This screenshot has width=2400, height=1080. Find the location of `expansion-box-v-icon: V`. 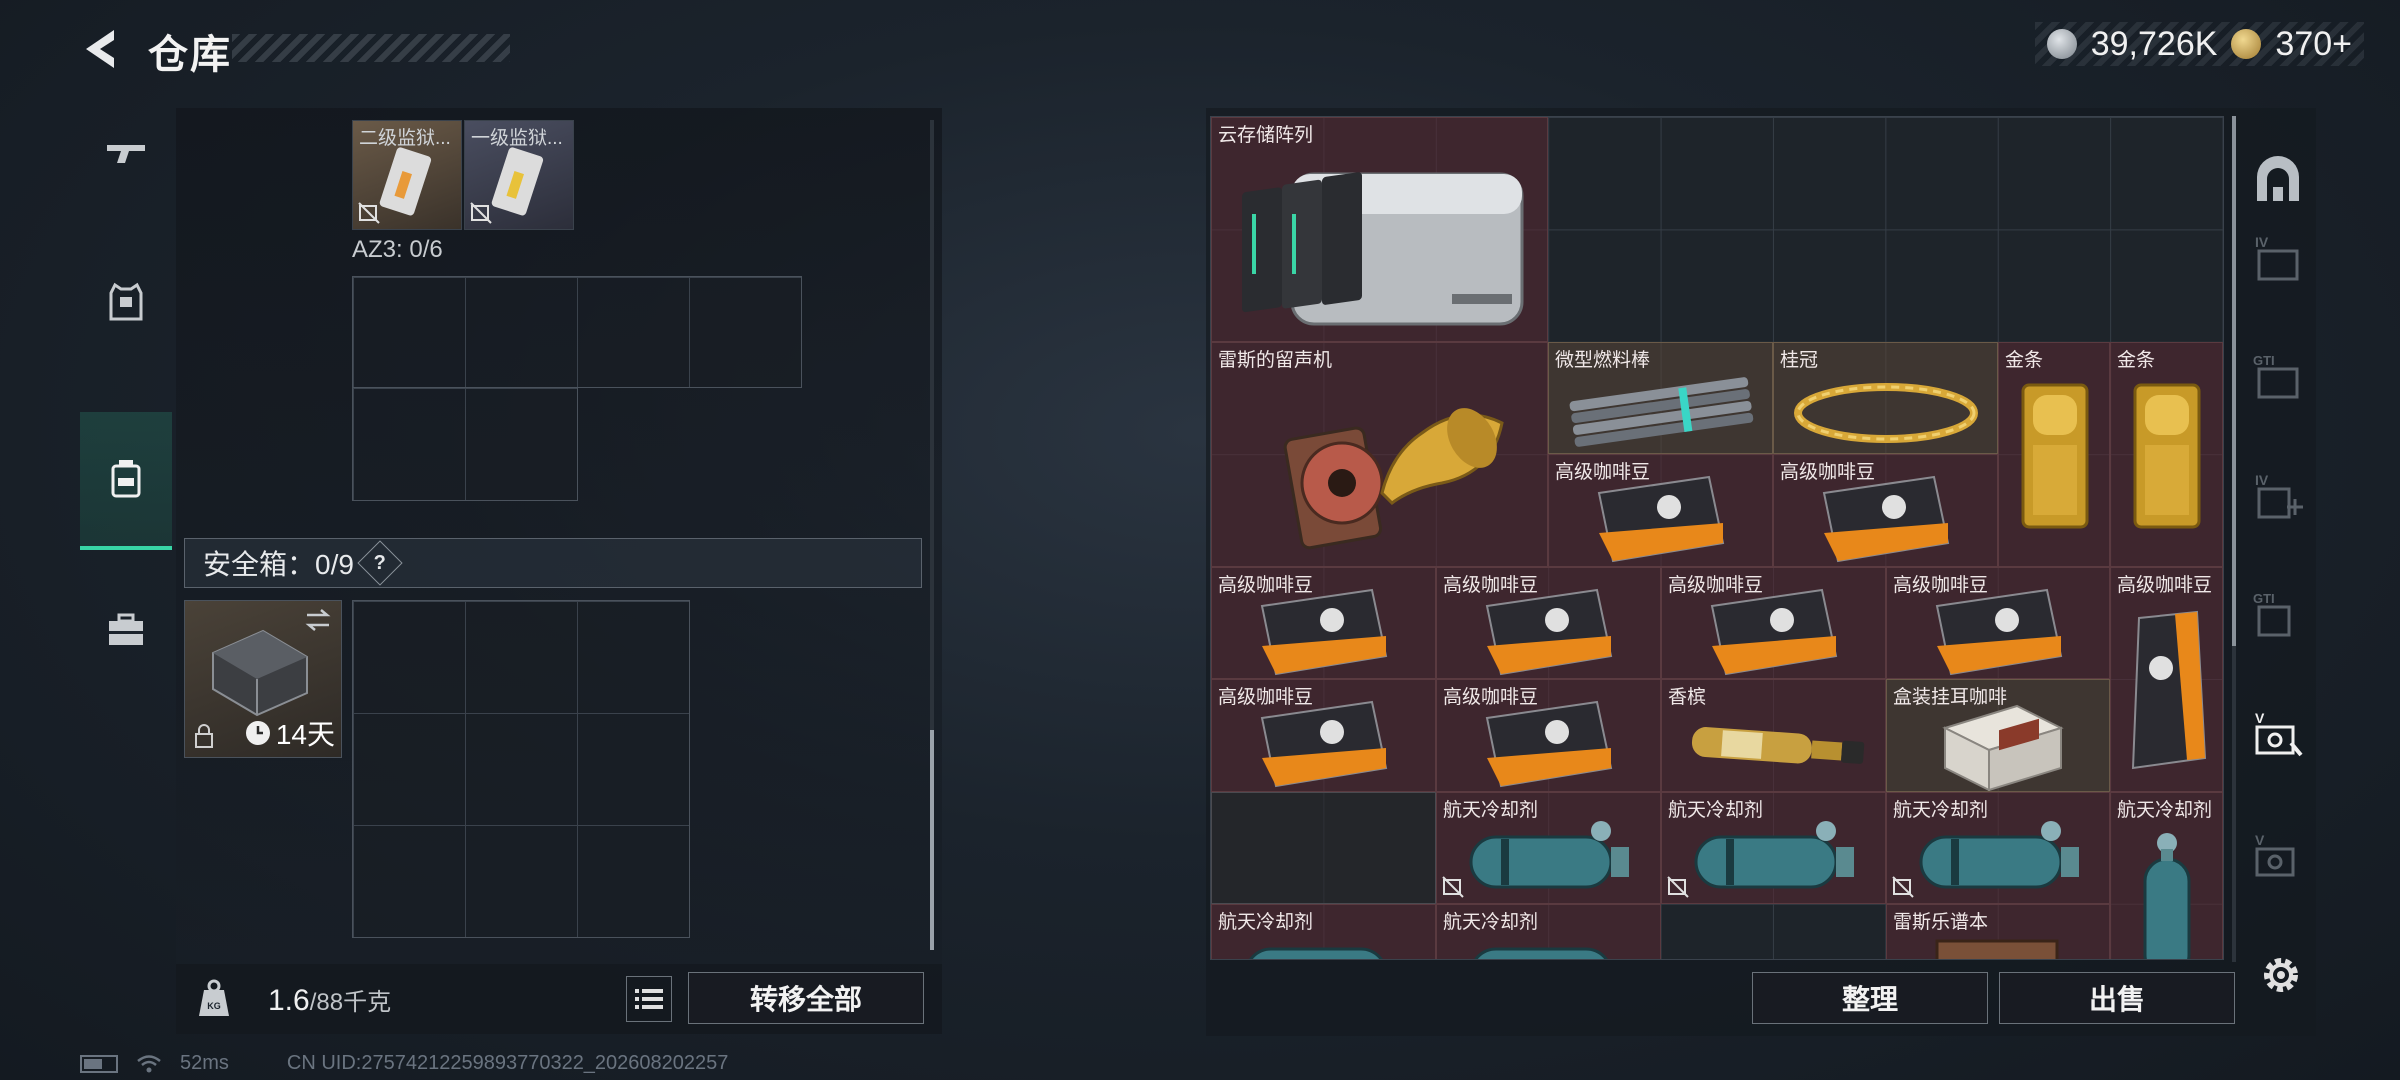

expansion-box-v-icon: V is located at coordinates (2279, 733).